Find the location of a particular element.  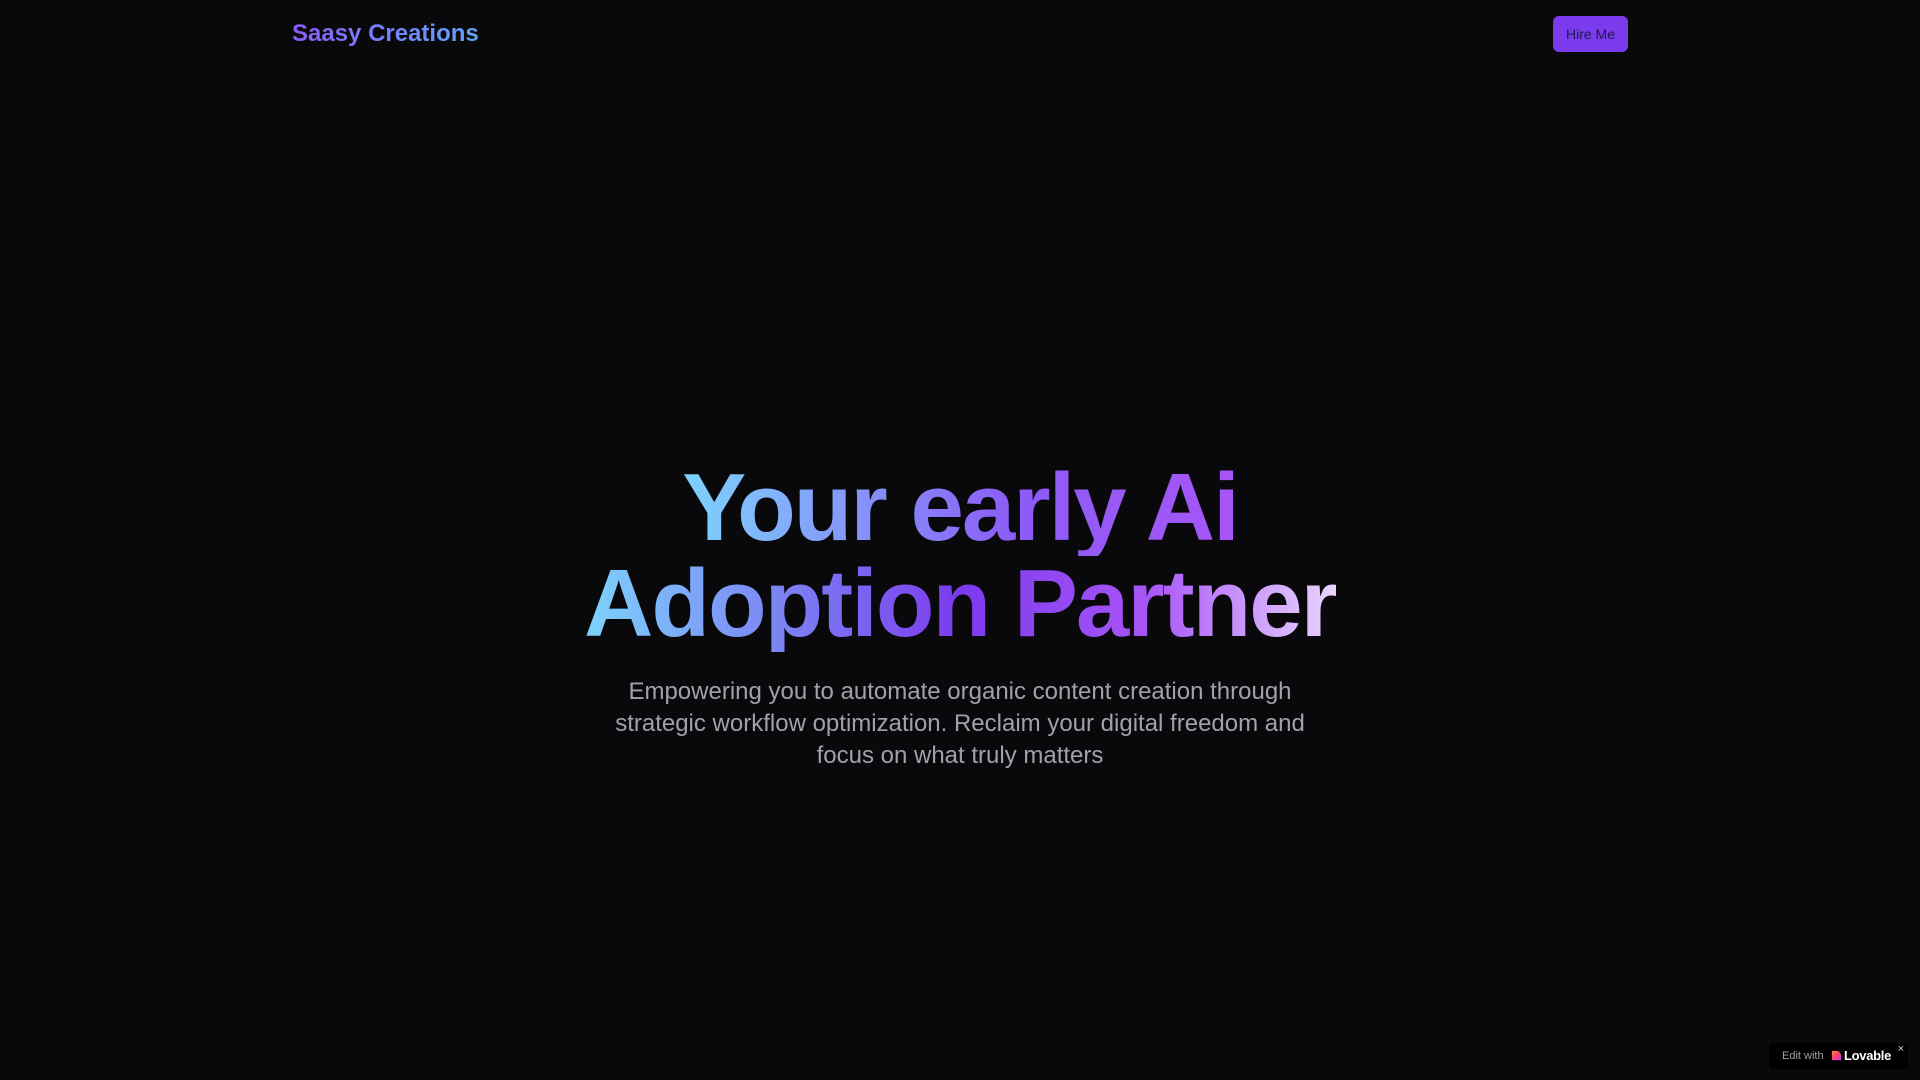

brand-logo: Saasy Creations is located at coordinates (385, 34).